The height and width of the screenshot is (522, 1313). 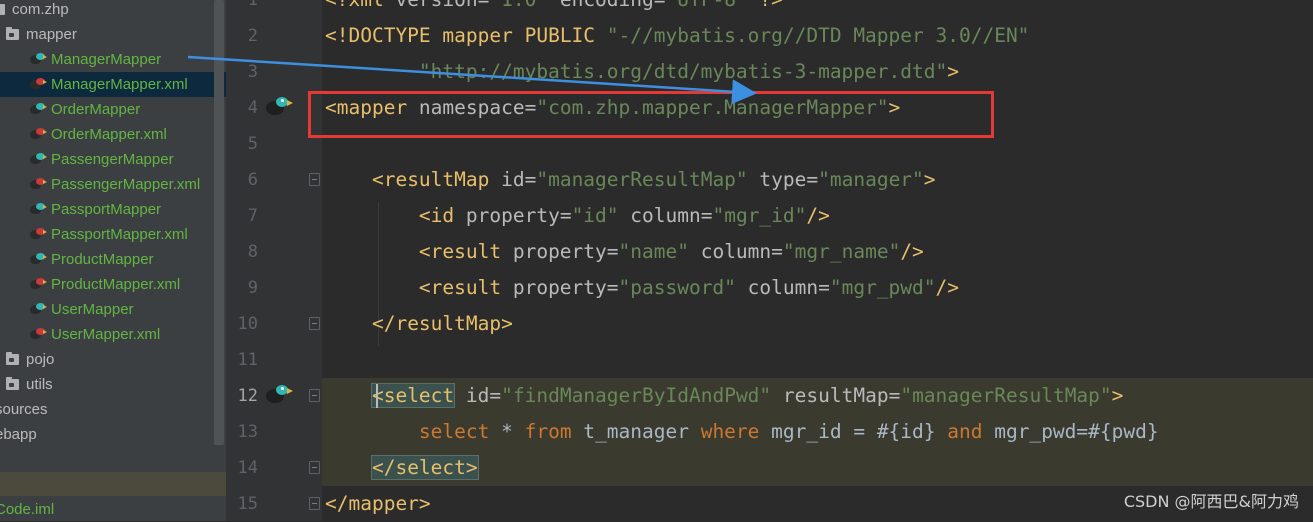 I want to click on arrow-line, so click(x=472, y=80).